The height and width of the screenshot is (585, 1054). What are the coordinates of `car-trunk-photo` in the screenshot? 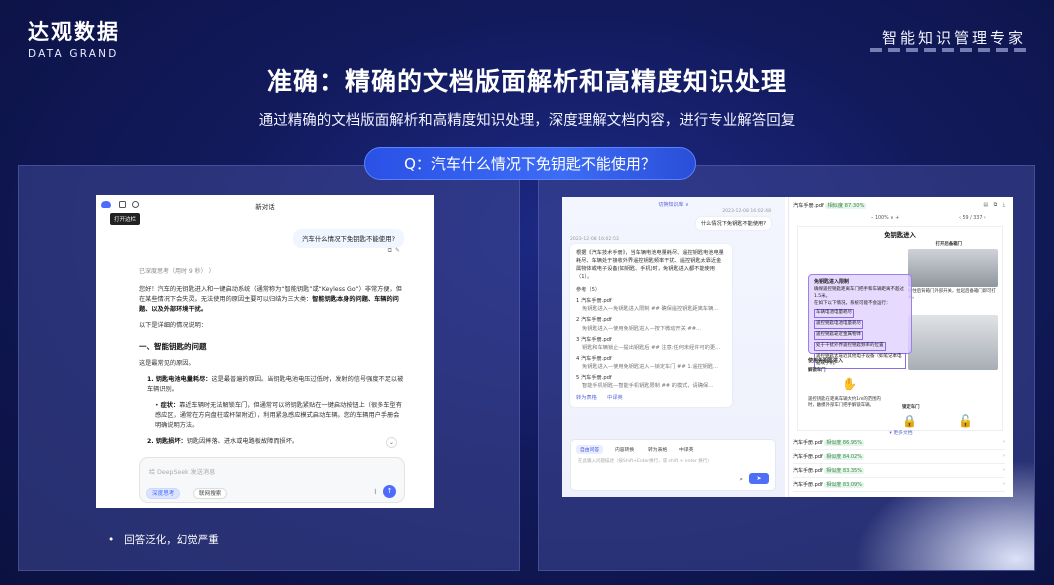 It's located at (953, 268).